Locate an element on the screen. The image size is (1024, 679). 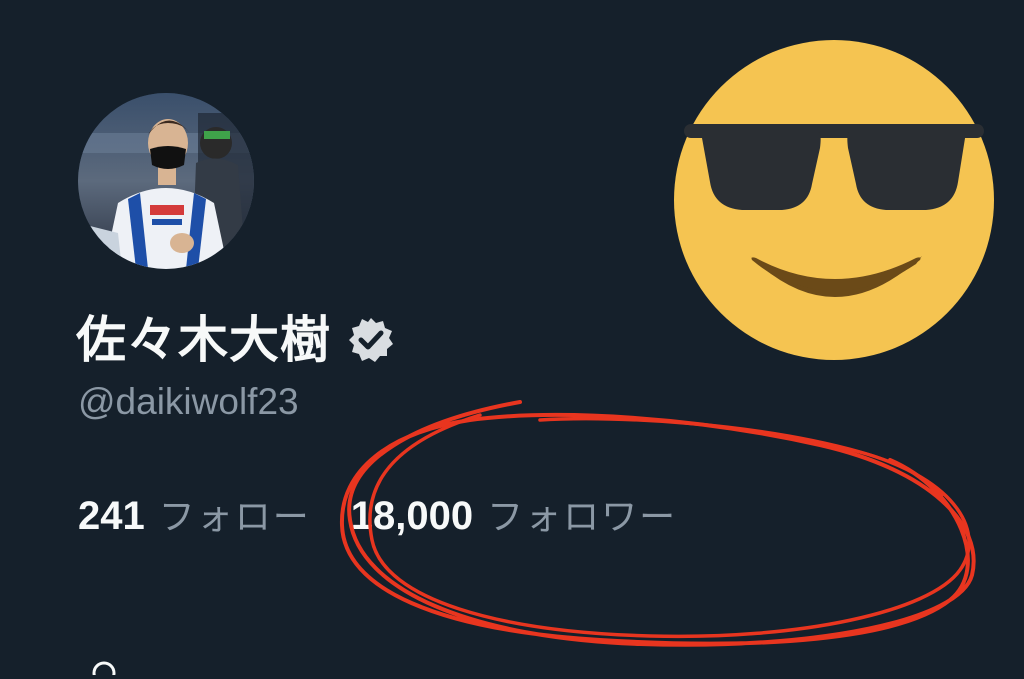
profile-handle: @daikiwolf23 is located at coordinates (188, 401).